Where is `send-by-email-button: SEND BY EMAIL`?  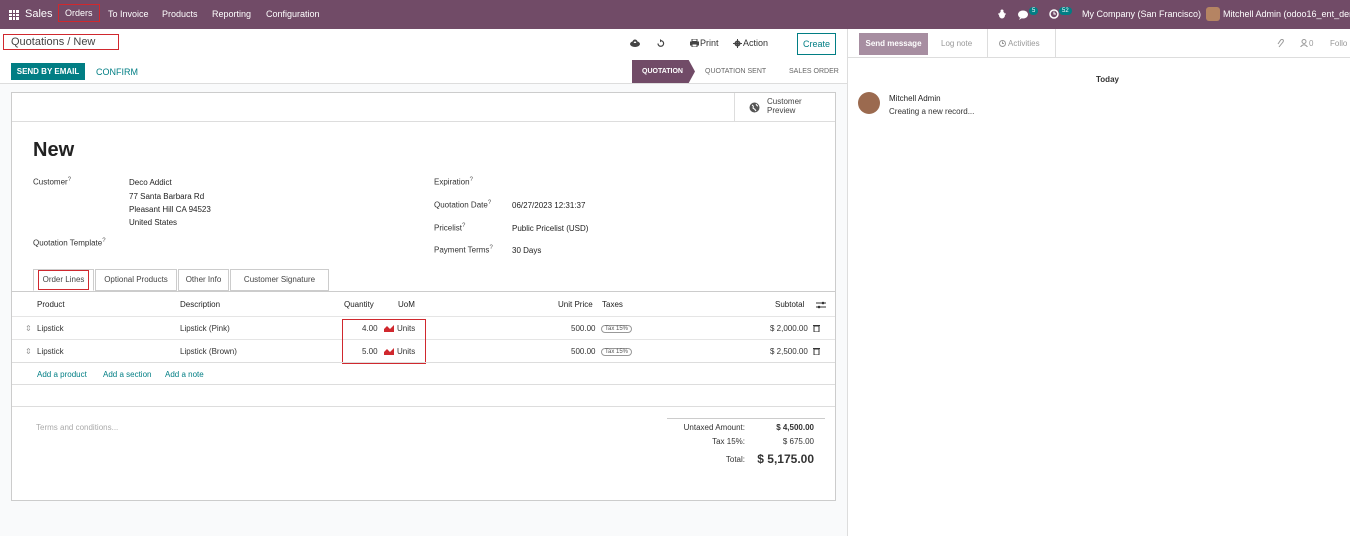
send-by-email-button: SEND BY EMAIL is located at coordinates (48, 71).